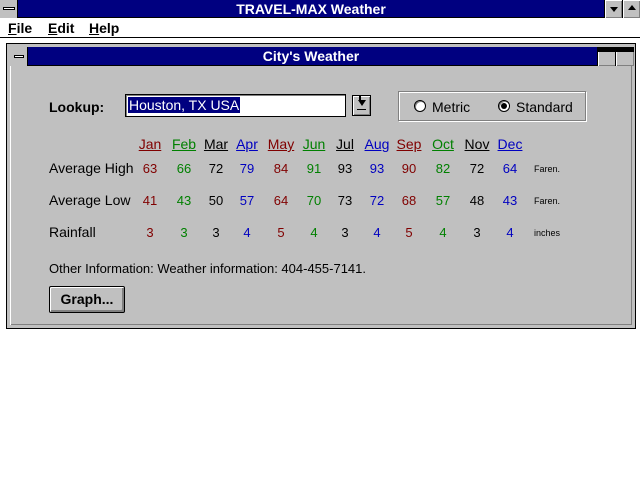 The height and width of the screenshot is (480, 640). I want to click on table-cell: 41, so click(150, 200).